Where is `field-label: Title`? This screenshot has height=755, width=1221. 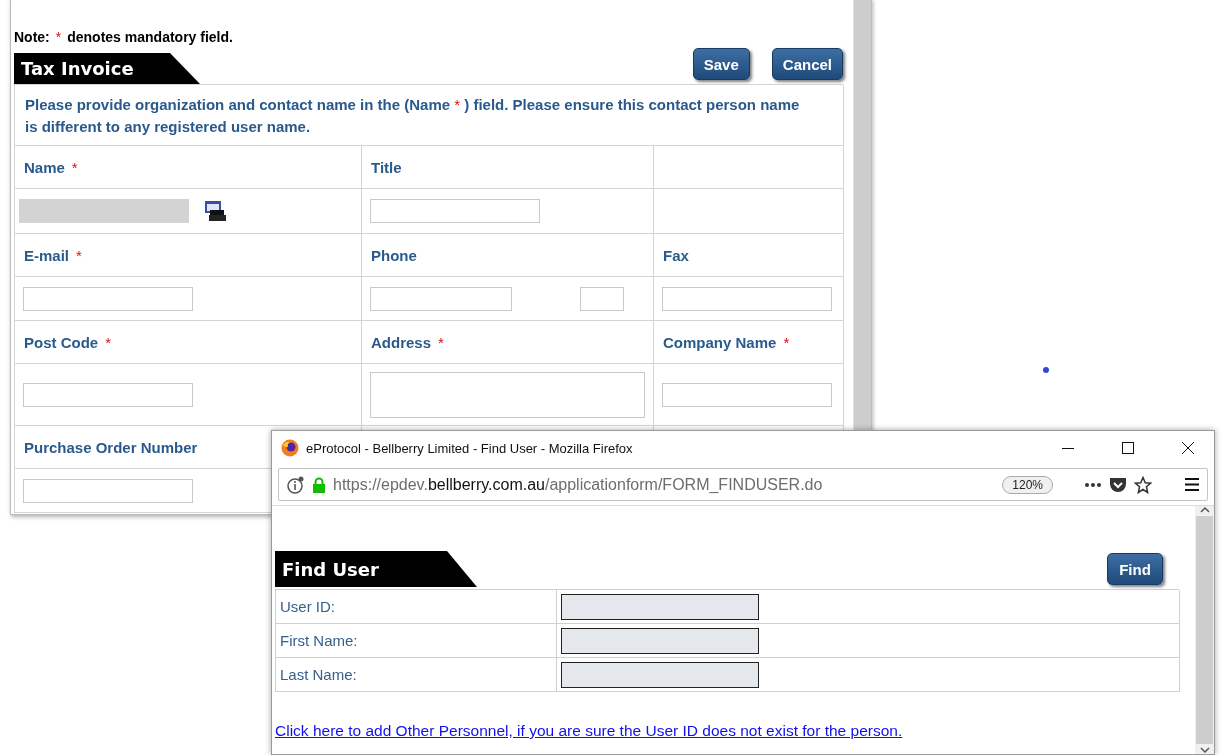 field-label: Title is located at coordinates (386, 167).